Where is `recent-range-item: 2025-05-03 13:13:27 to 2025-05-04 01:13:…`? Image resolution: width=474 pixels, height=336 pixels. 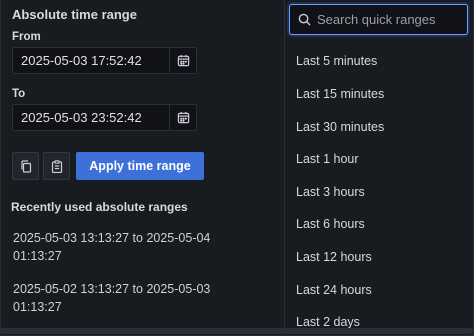
recent-range-item: 2025-05-03 13:13:27 to 2025-05-04 01:13:… is located at coordinates (138, 247).